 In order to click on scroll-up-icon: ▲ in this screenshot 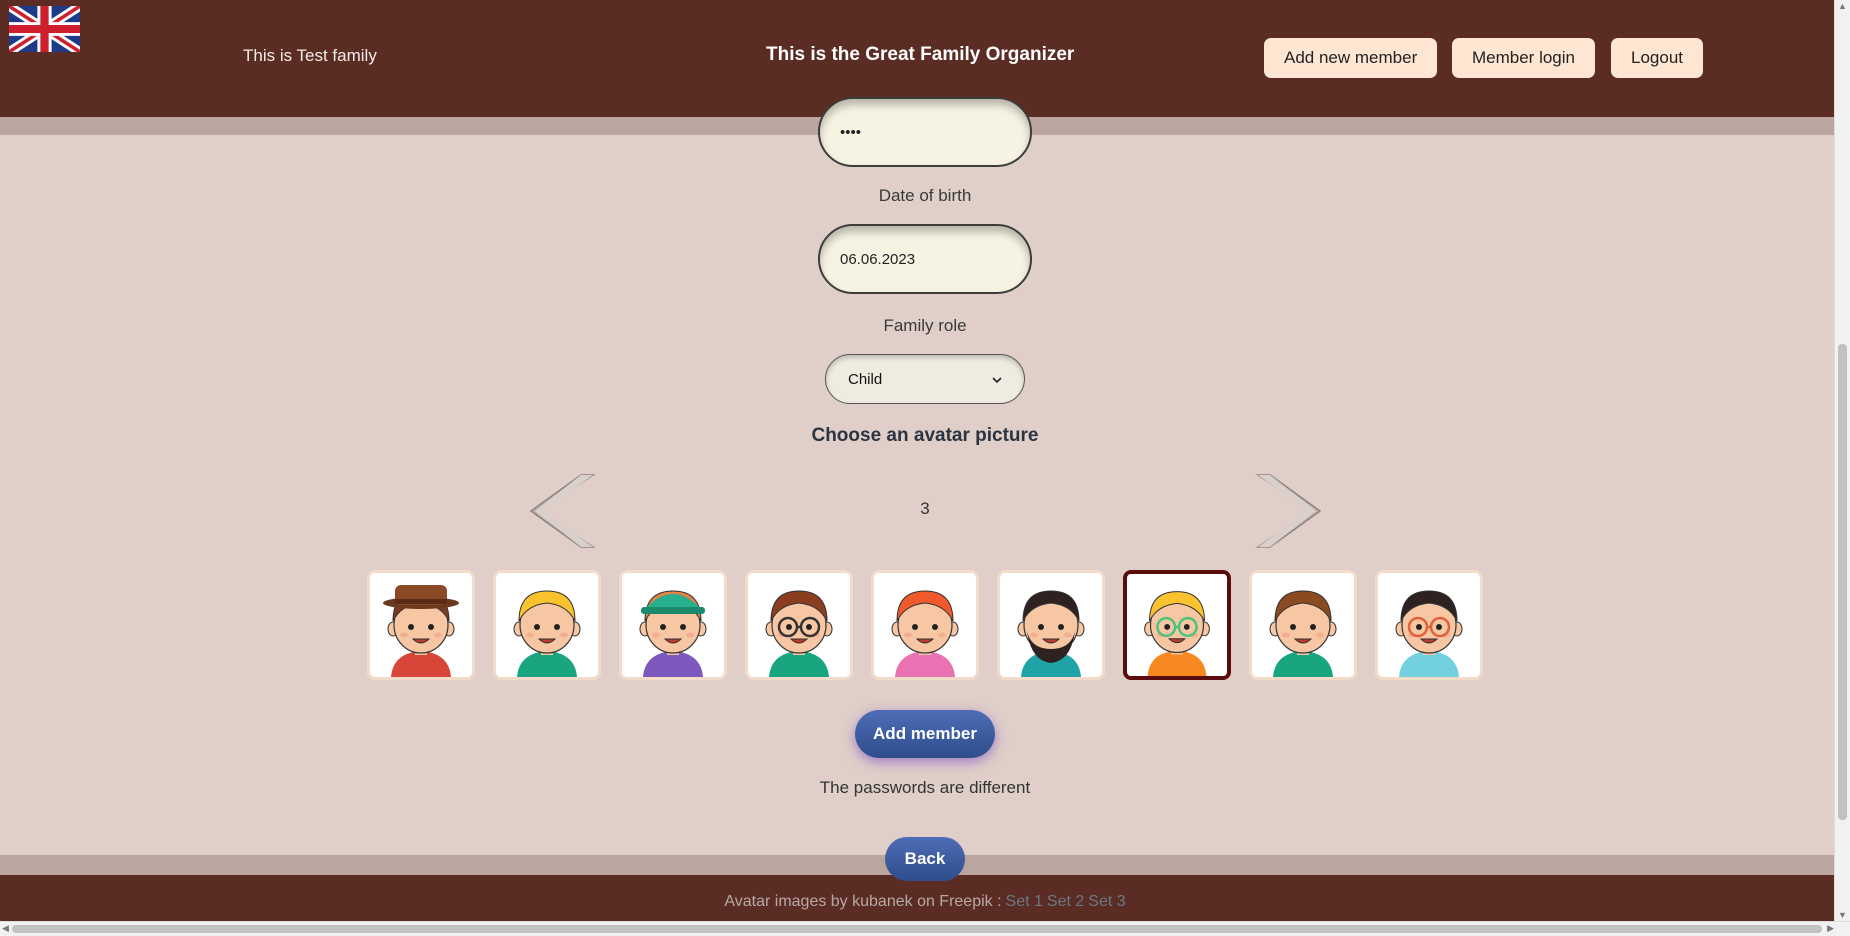, I will do `click(1842, 6)`.